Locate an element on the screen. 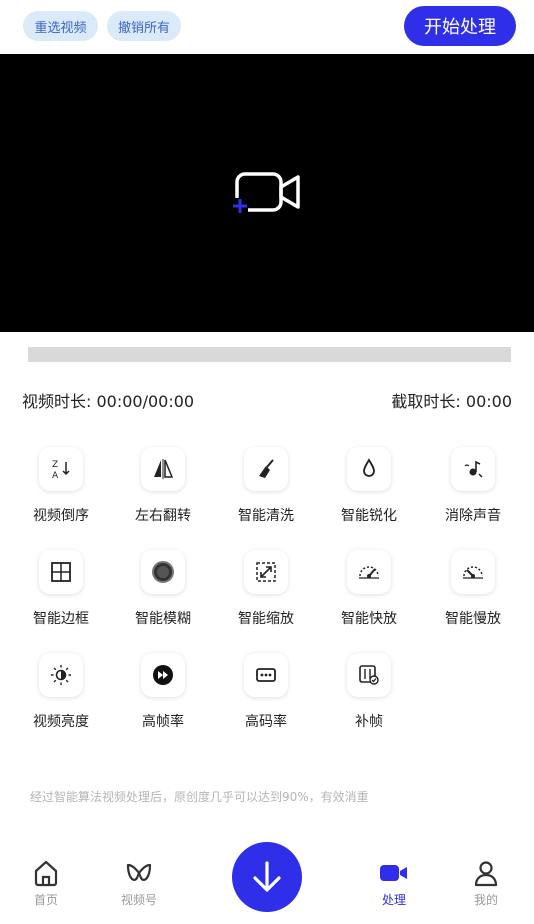 This screenshot has height=924, width=534. tool-label: 智能快放 is located at coordinates (369, 619).